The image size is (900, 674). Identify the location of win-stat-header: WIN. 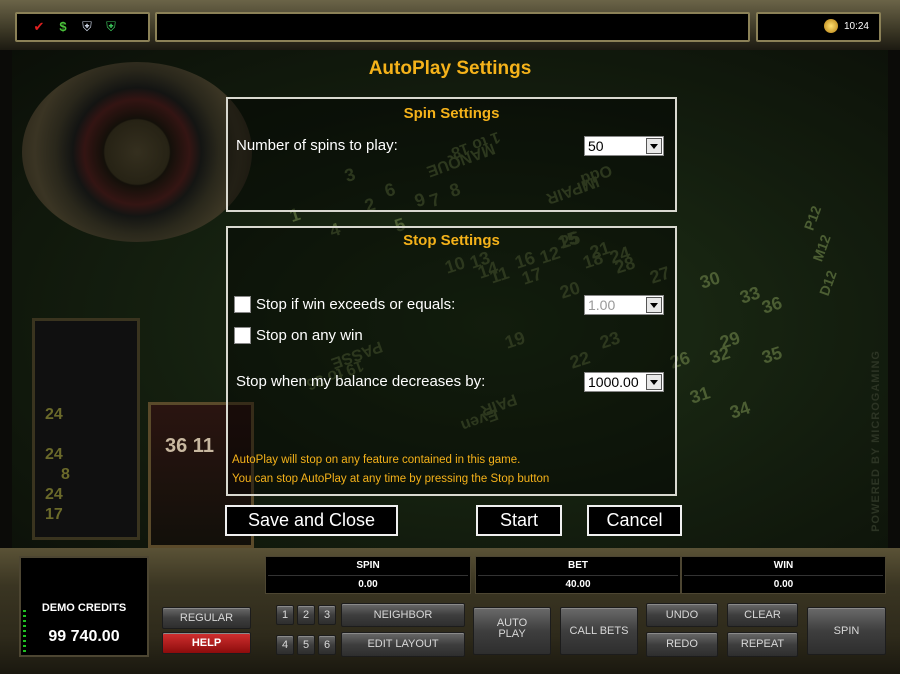
(783, 565).